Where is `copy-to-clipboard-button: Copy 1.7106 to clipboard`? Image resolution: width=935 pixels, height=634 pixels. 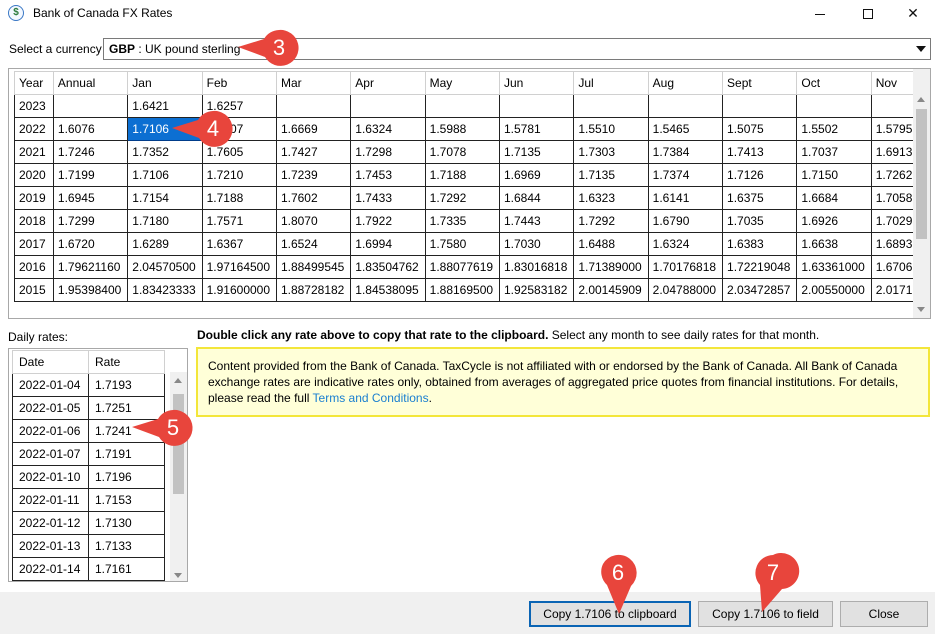 copy-to-clipboard-button: Copy 1.7106 to clipboard is located at coordinates (610, 614).